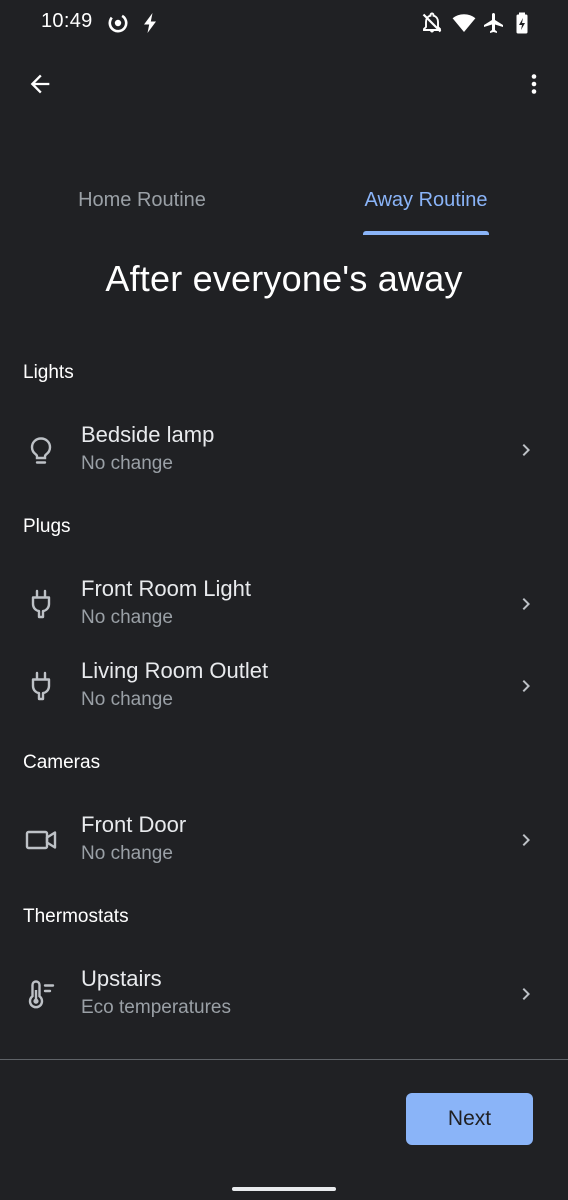 This screenshot has width=568, height=1200. I want to click on routine-tabs: Home Routine Away Routine, so click(284, 204).